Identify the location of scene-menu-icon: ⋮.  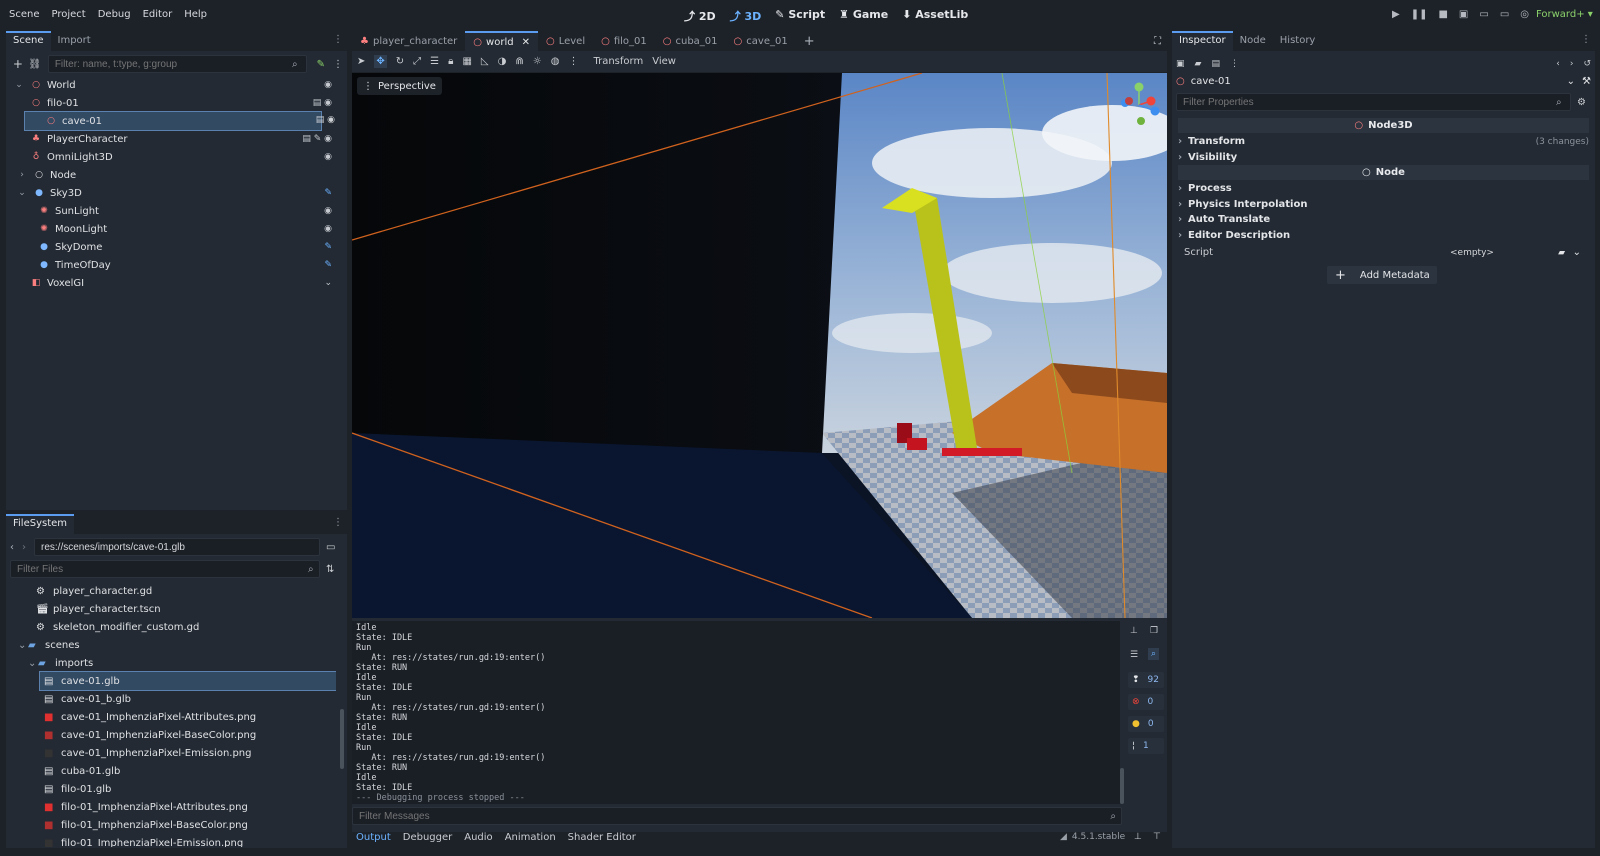
(338, 64).